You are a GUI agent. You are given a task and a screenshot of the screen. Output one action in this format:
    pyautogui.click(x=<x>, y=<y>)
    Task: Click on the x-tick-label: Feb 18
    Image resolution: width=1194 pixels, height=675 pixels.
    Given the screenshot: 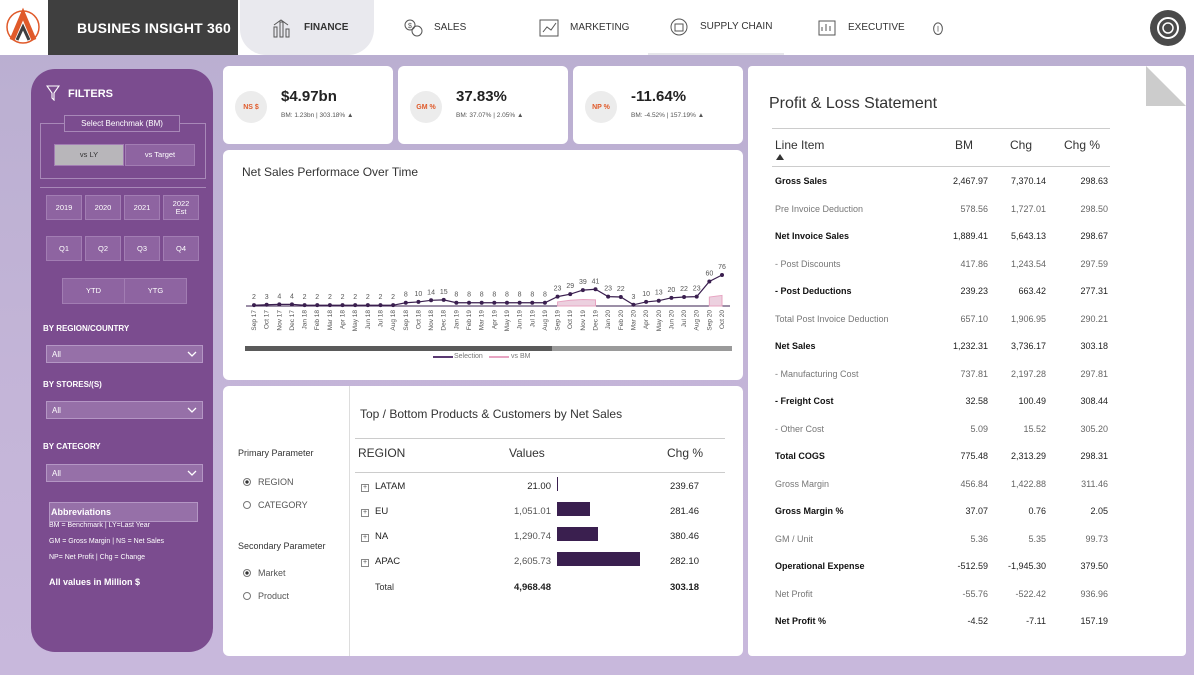 What is the action you would take?
    pyautogui.click(x=317, y=320)
    